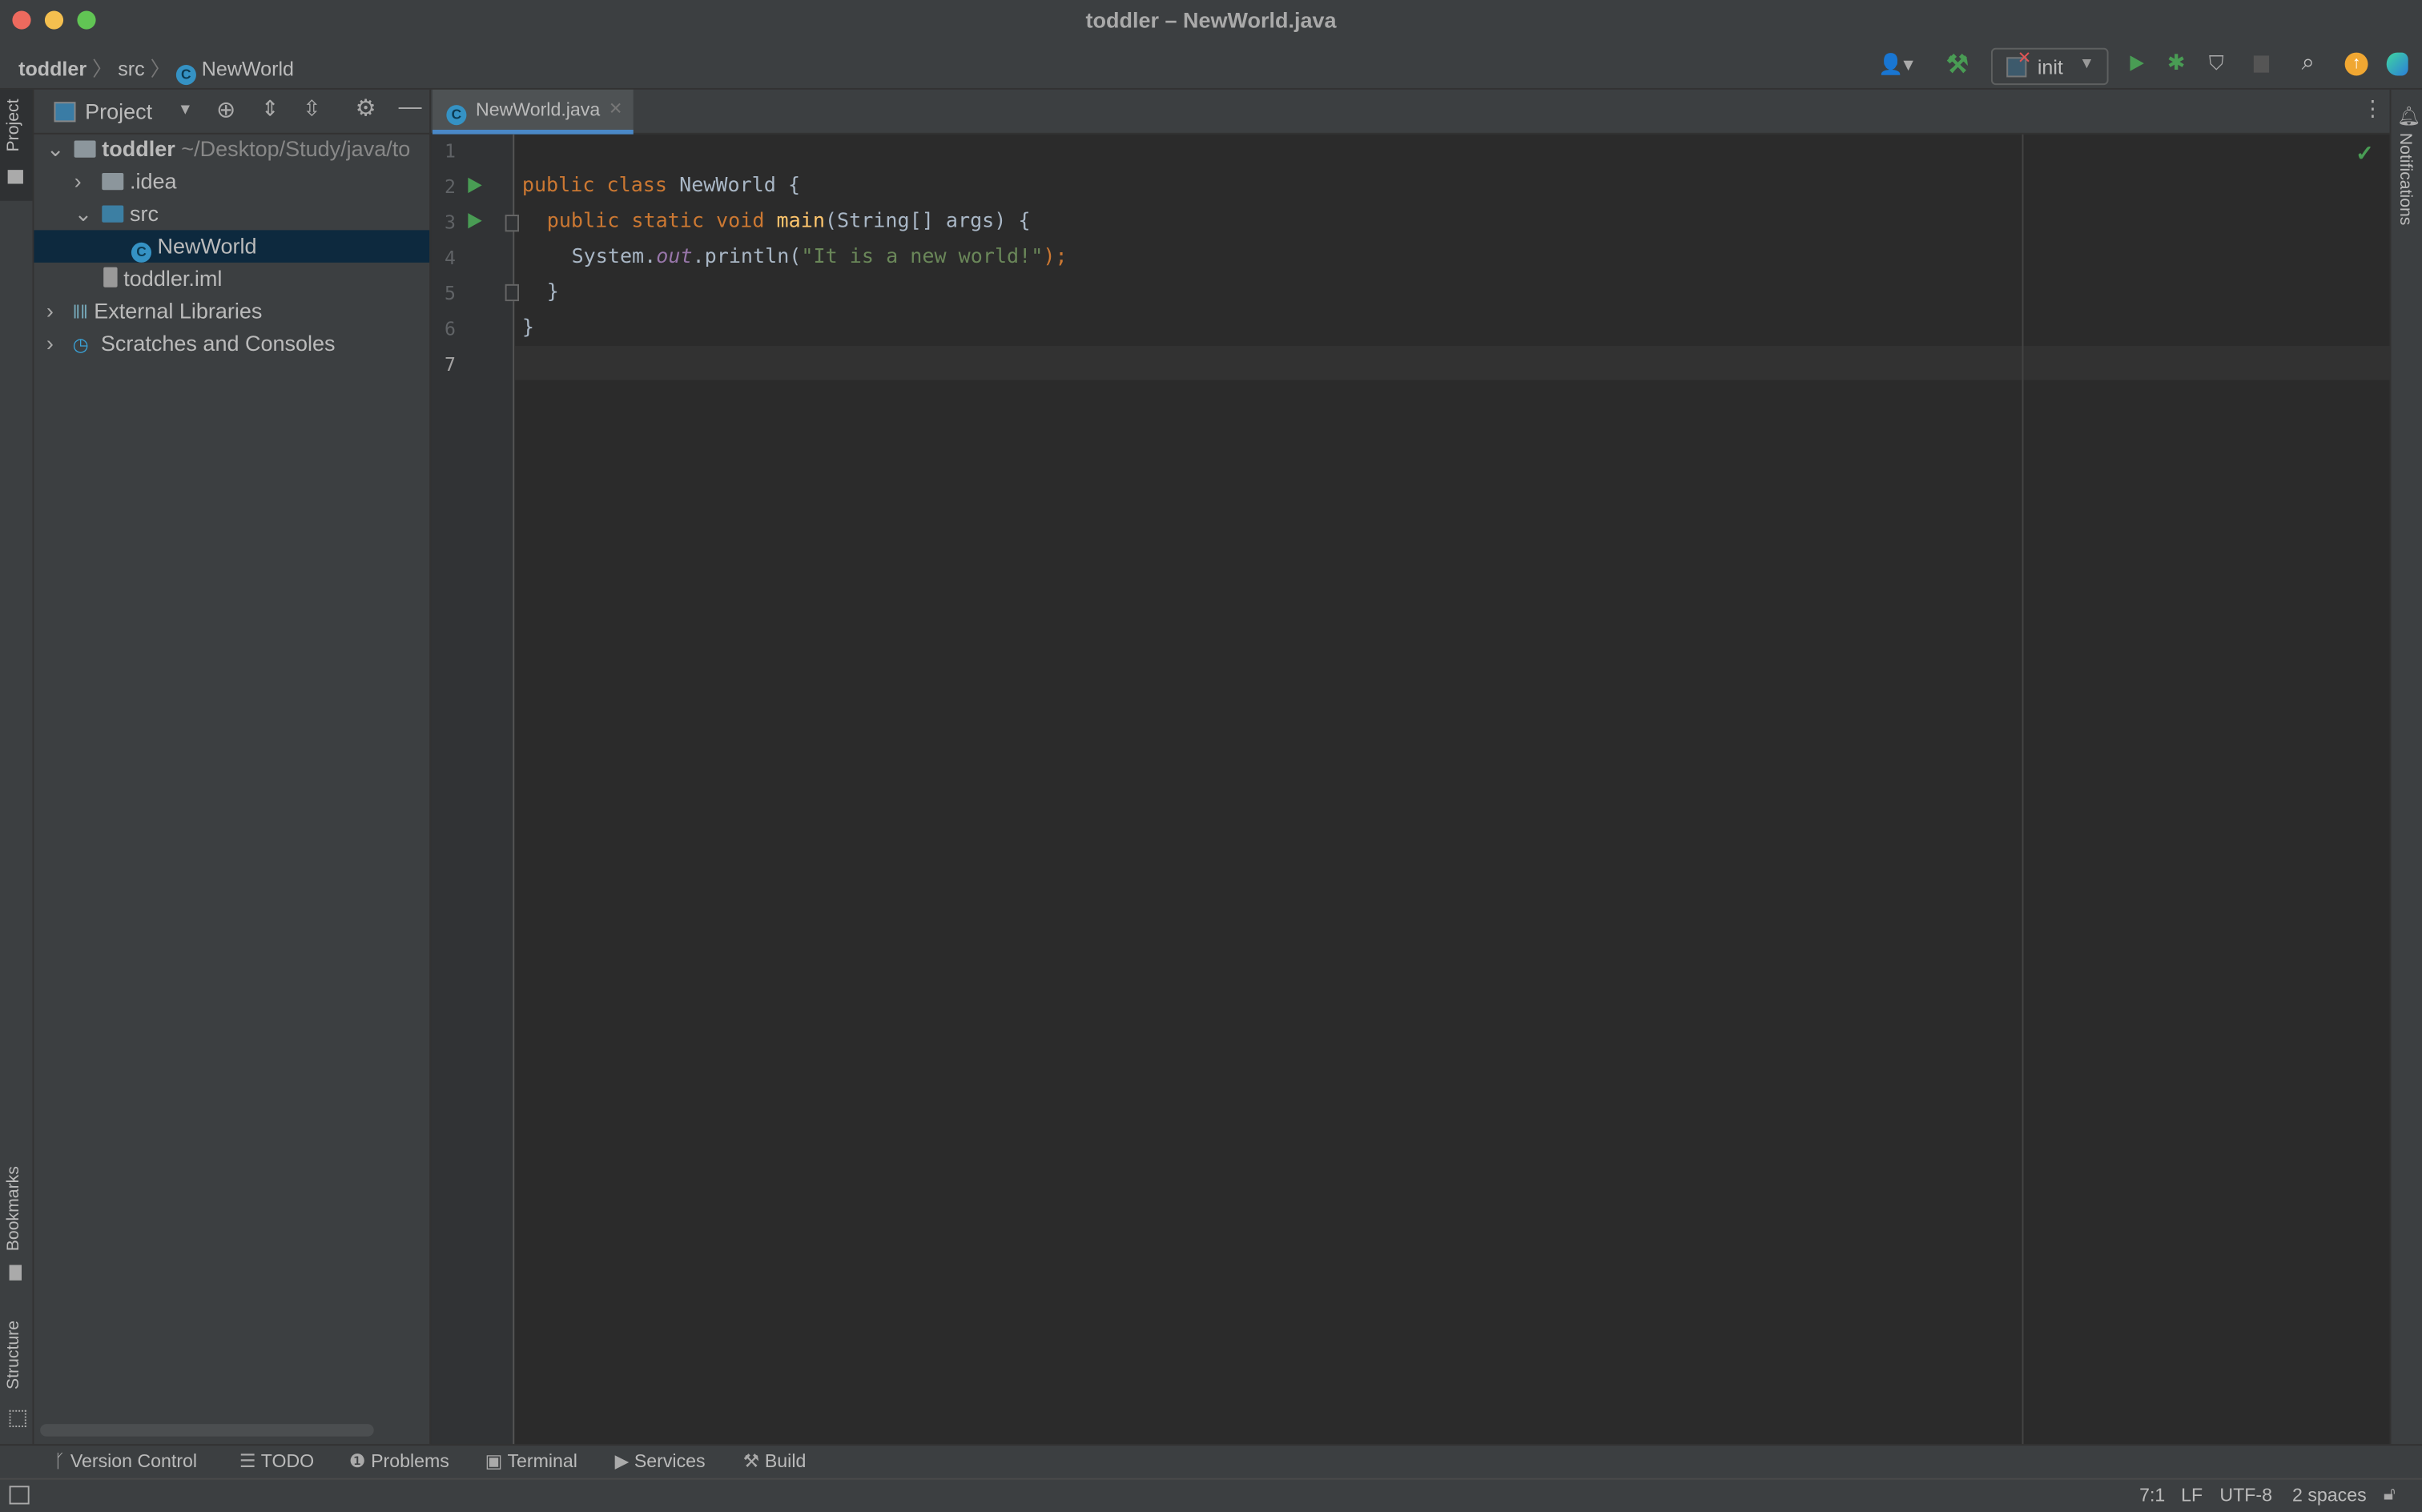  I want to click on title-bar: toddler – NewWorld.java, so click(1211, 22).